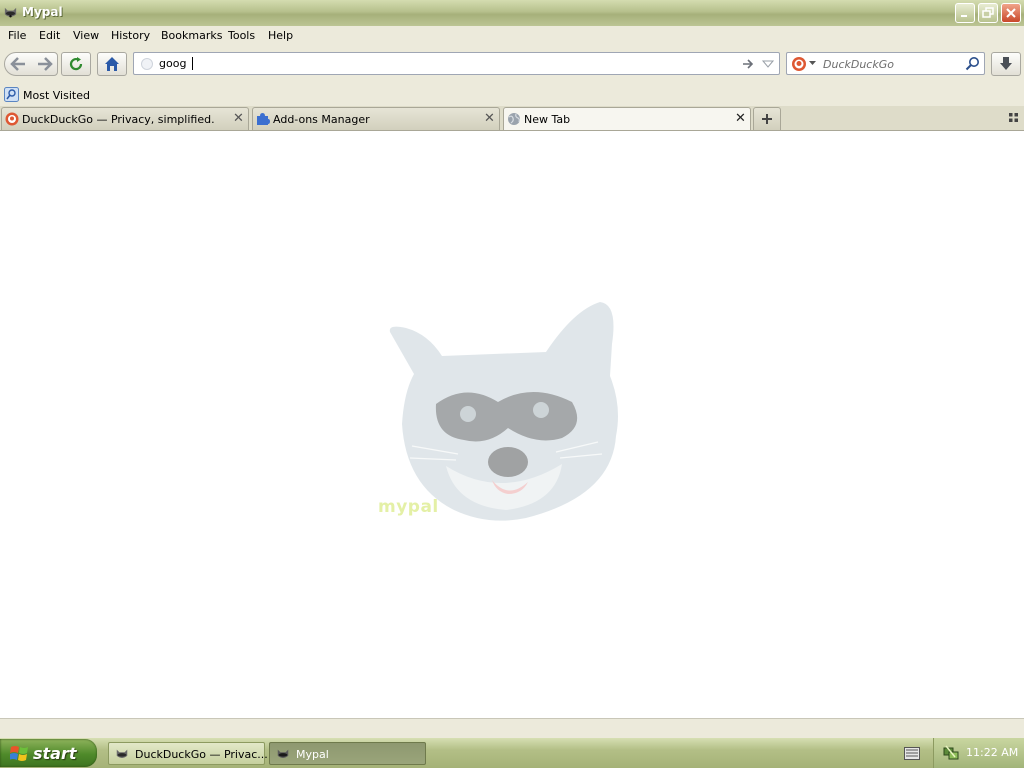 The image size is (1024, 768). I want to click on tab-label: DuckDuckGo — Privacy, simplified., so click(118, 119).